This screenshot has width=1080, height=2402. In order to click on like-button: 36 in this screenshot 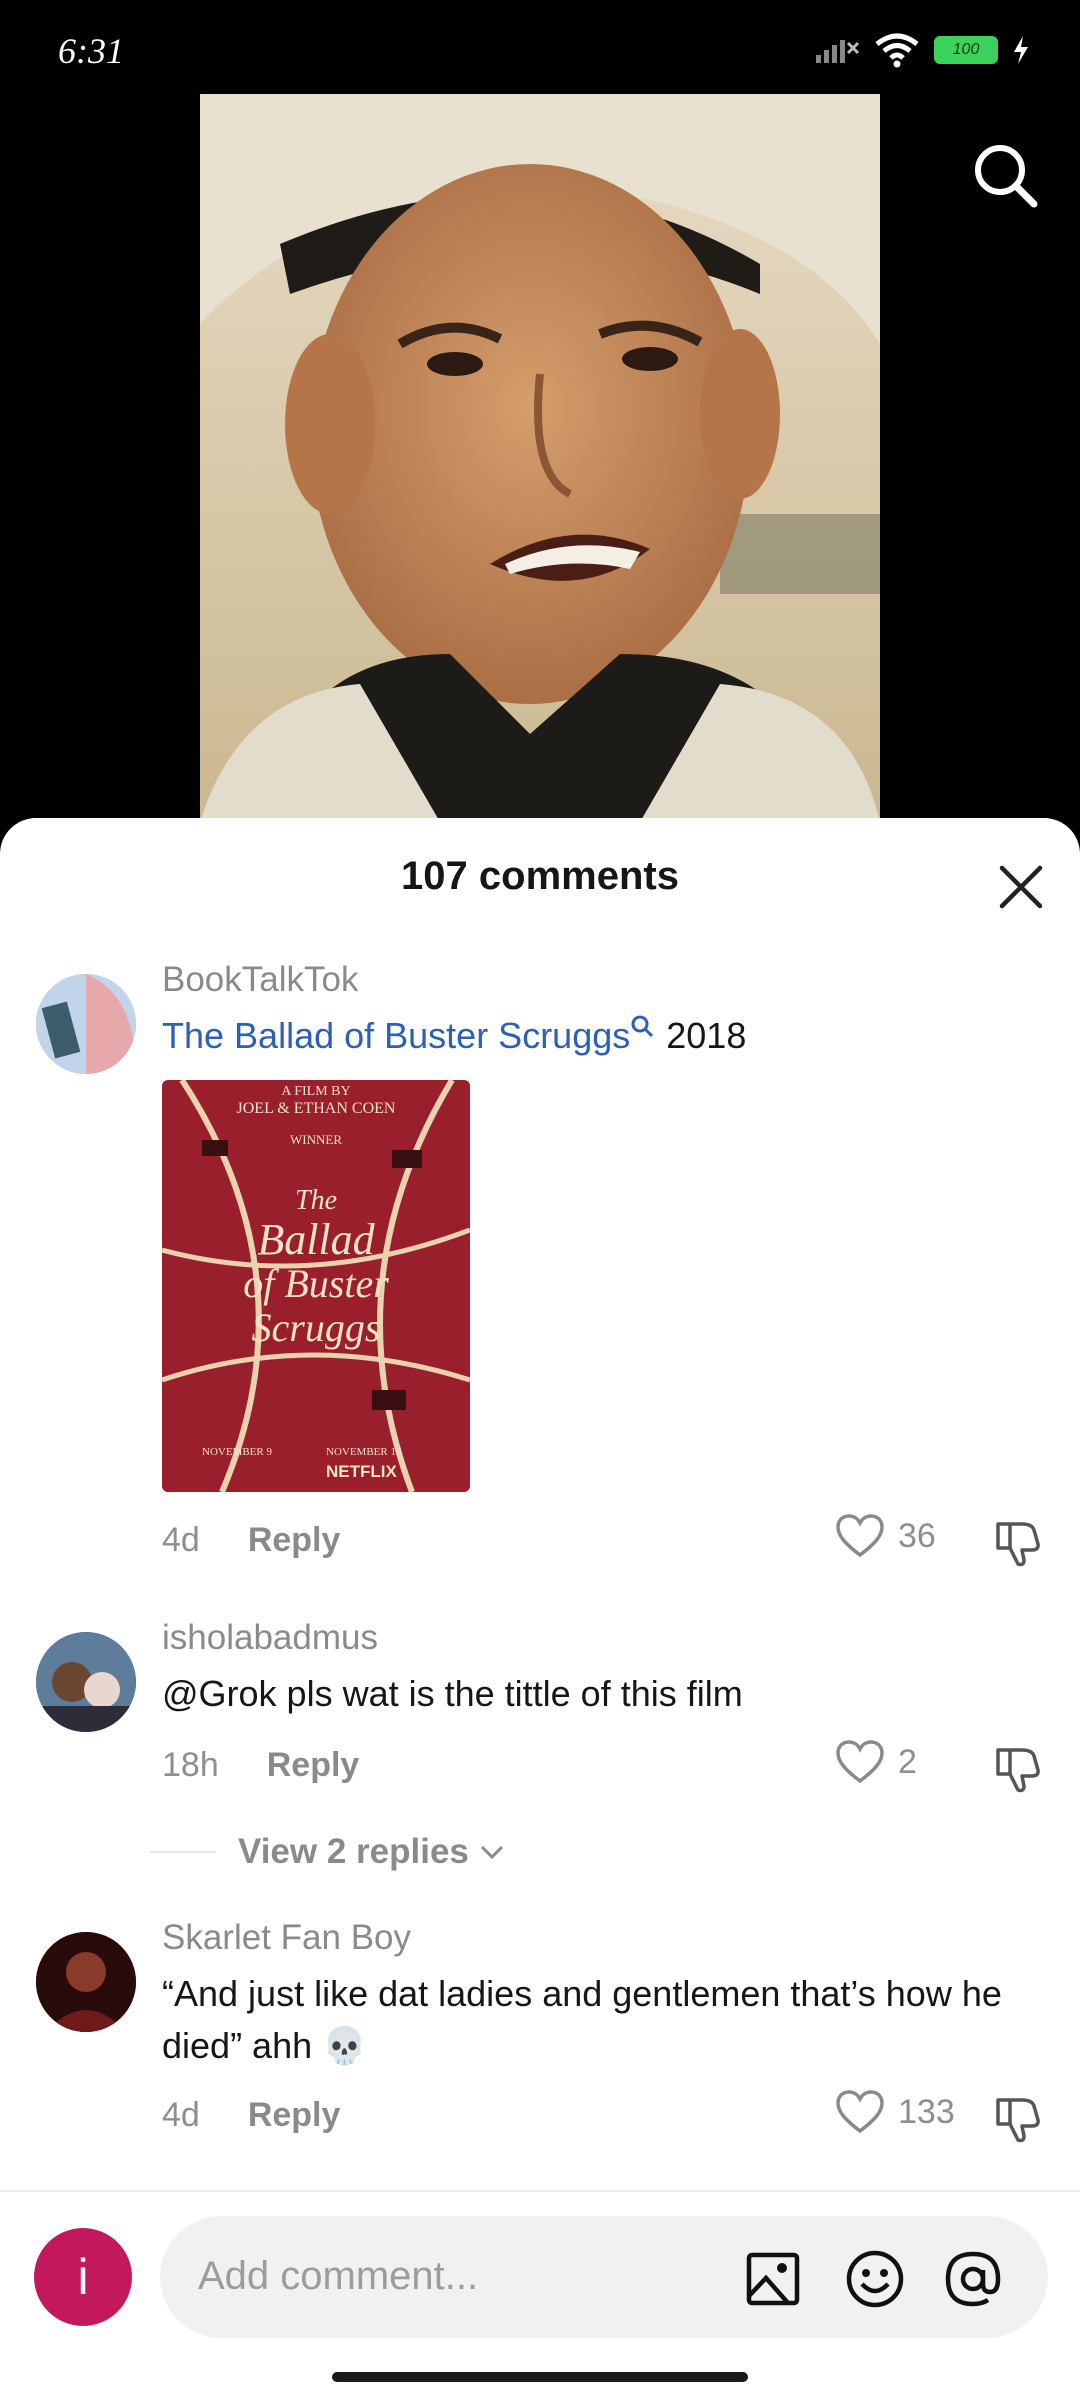, I will do `click(886, 1536)`.